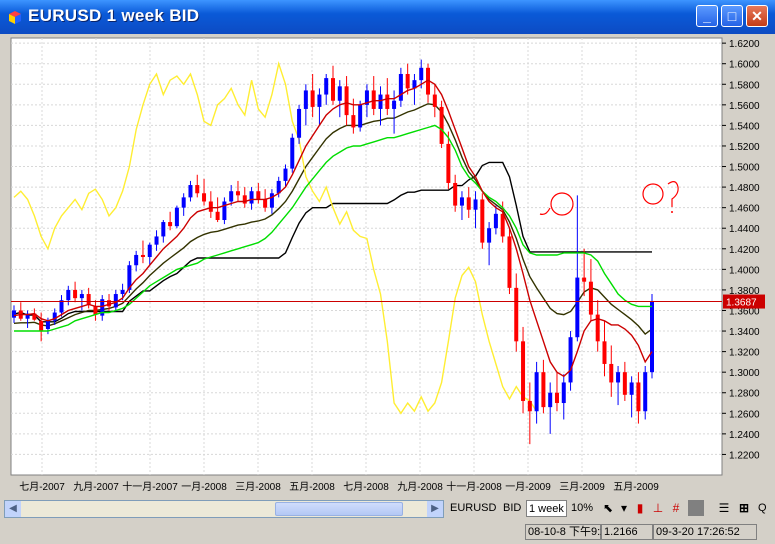  I want to click on candle-style-icon: ▮, so click(640, 508).